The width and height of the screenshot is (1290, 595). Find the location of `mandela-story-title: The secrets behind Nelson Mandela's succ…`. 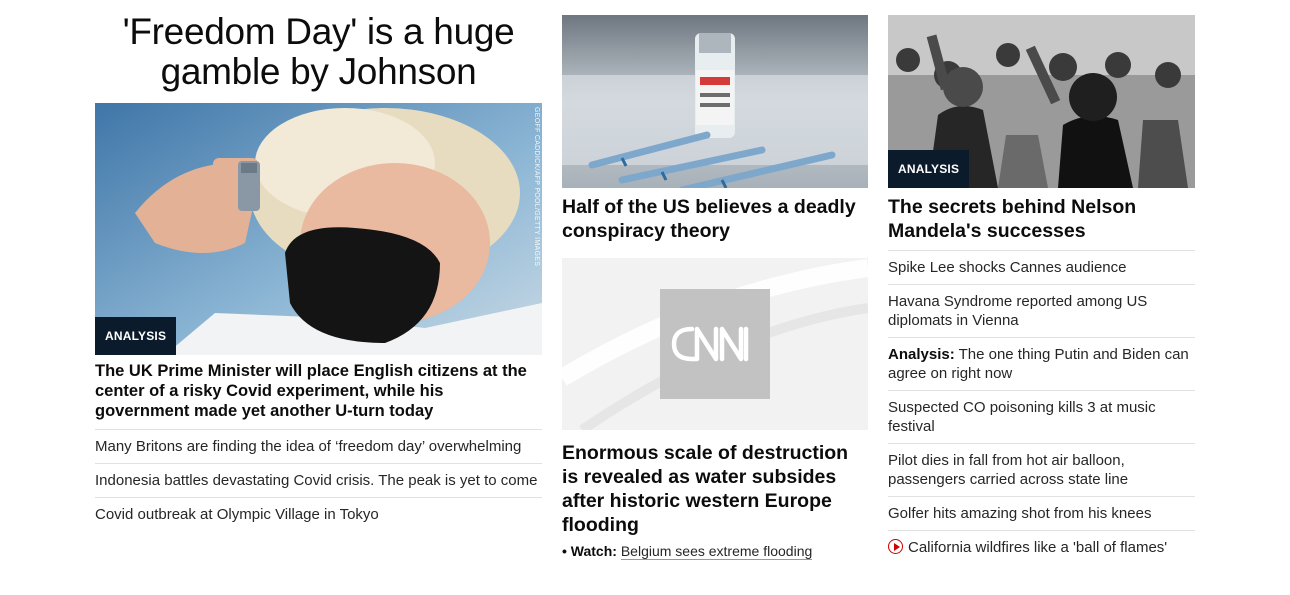

mandela-story-title: The secrets behind Nelson Mandela's succ… is located at coordinates (1041, 219).